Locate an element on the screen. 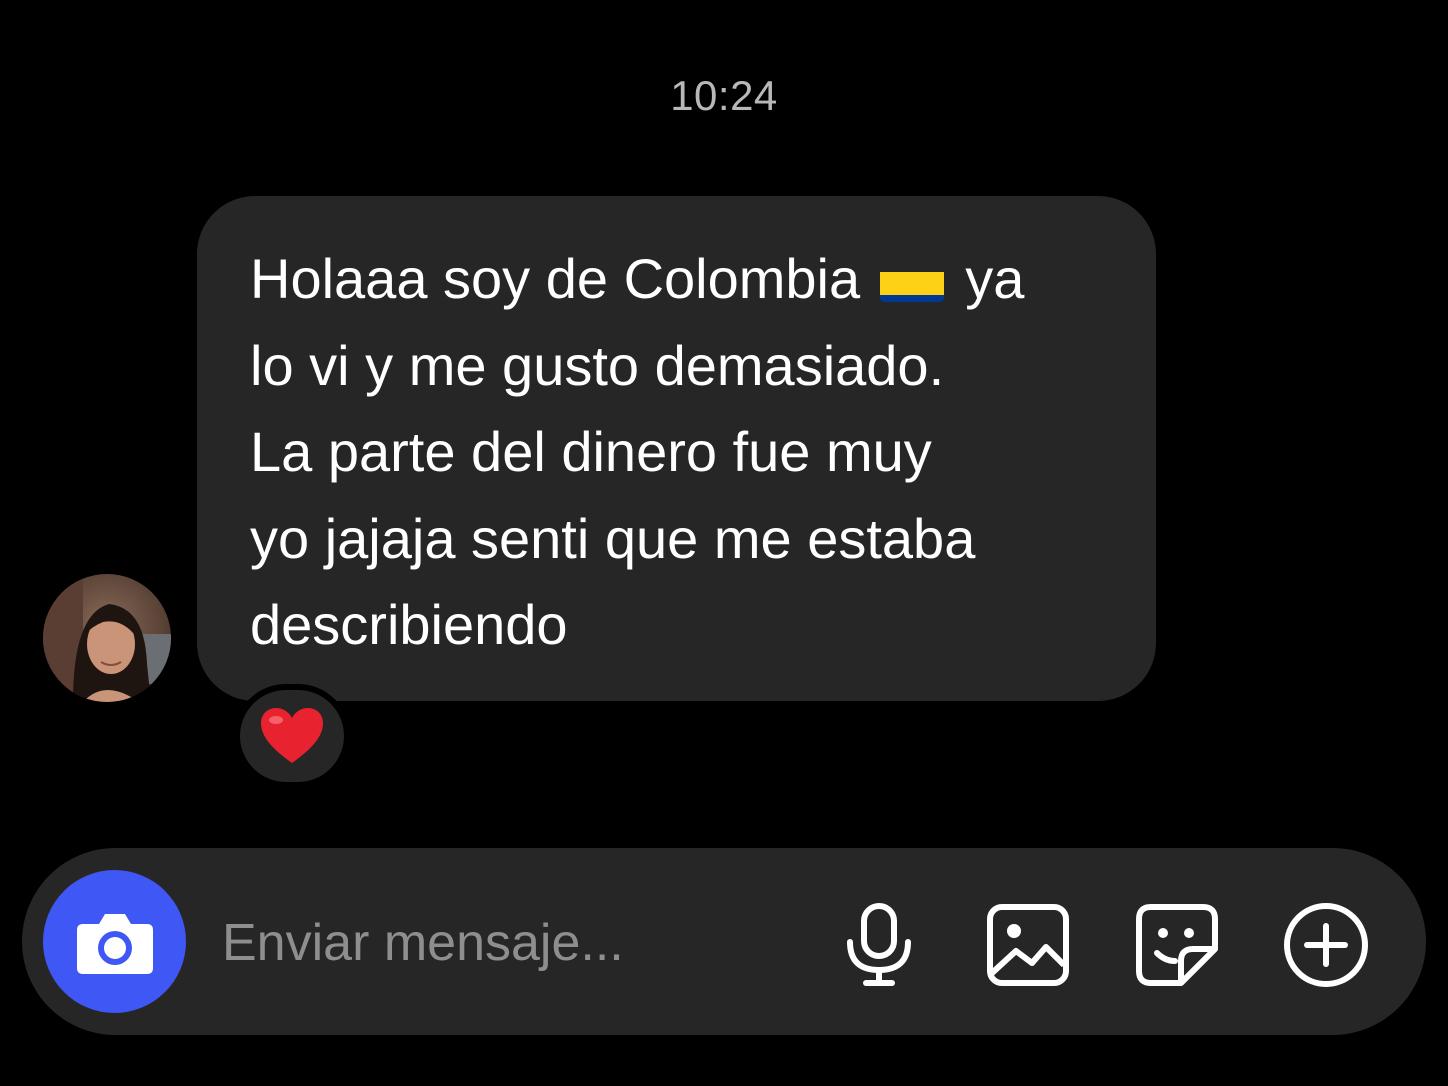 The image size is (1448, 1086). microphone-button is located at coordinates (879, 945).